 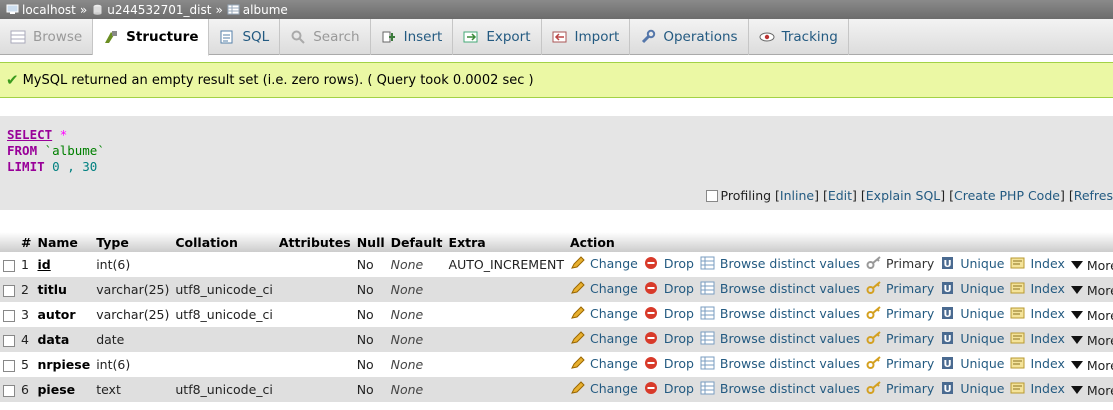 I want to click on header-checkbox-col, so click(x=9, y=242).